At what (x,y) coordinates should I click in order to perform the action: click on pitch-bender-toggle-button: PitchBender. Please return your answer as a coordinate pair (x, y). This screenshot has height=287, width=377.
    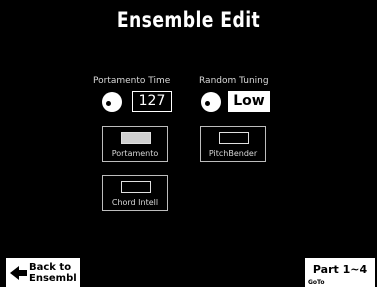
    Looking at the image, I should click on (233, 144).